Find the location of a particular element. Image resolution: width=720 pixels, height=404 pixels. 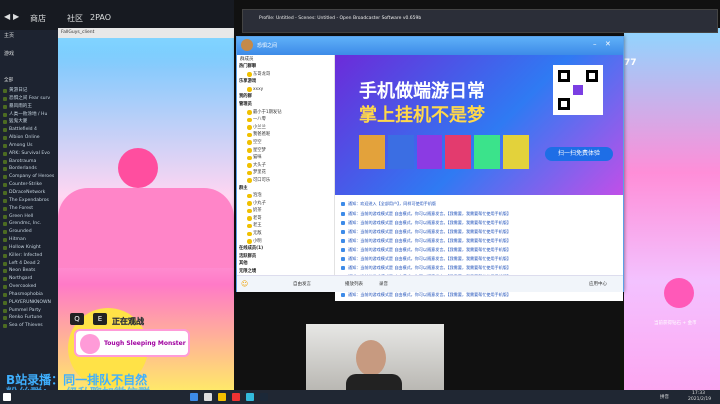

group-title: 恐惧之间 is located at coordinates (267, 46).